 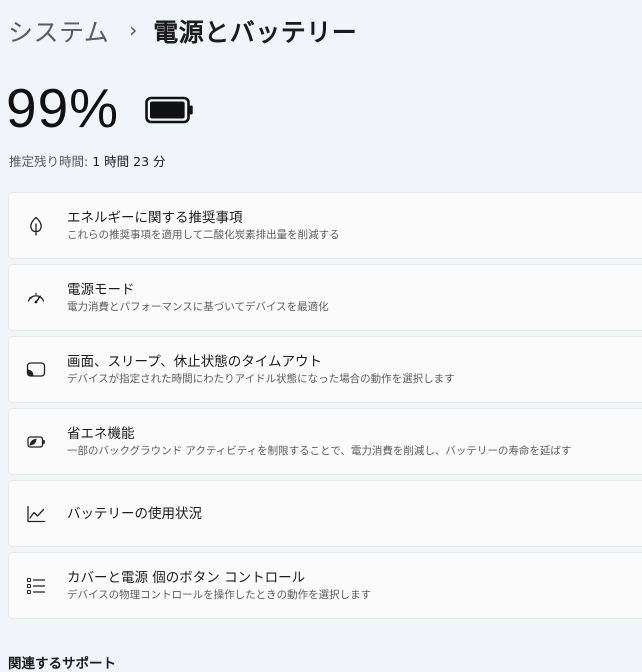 I want to click on battery-status: 99%, so click(x=100, y=108).